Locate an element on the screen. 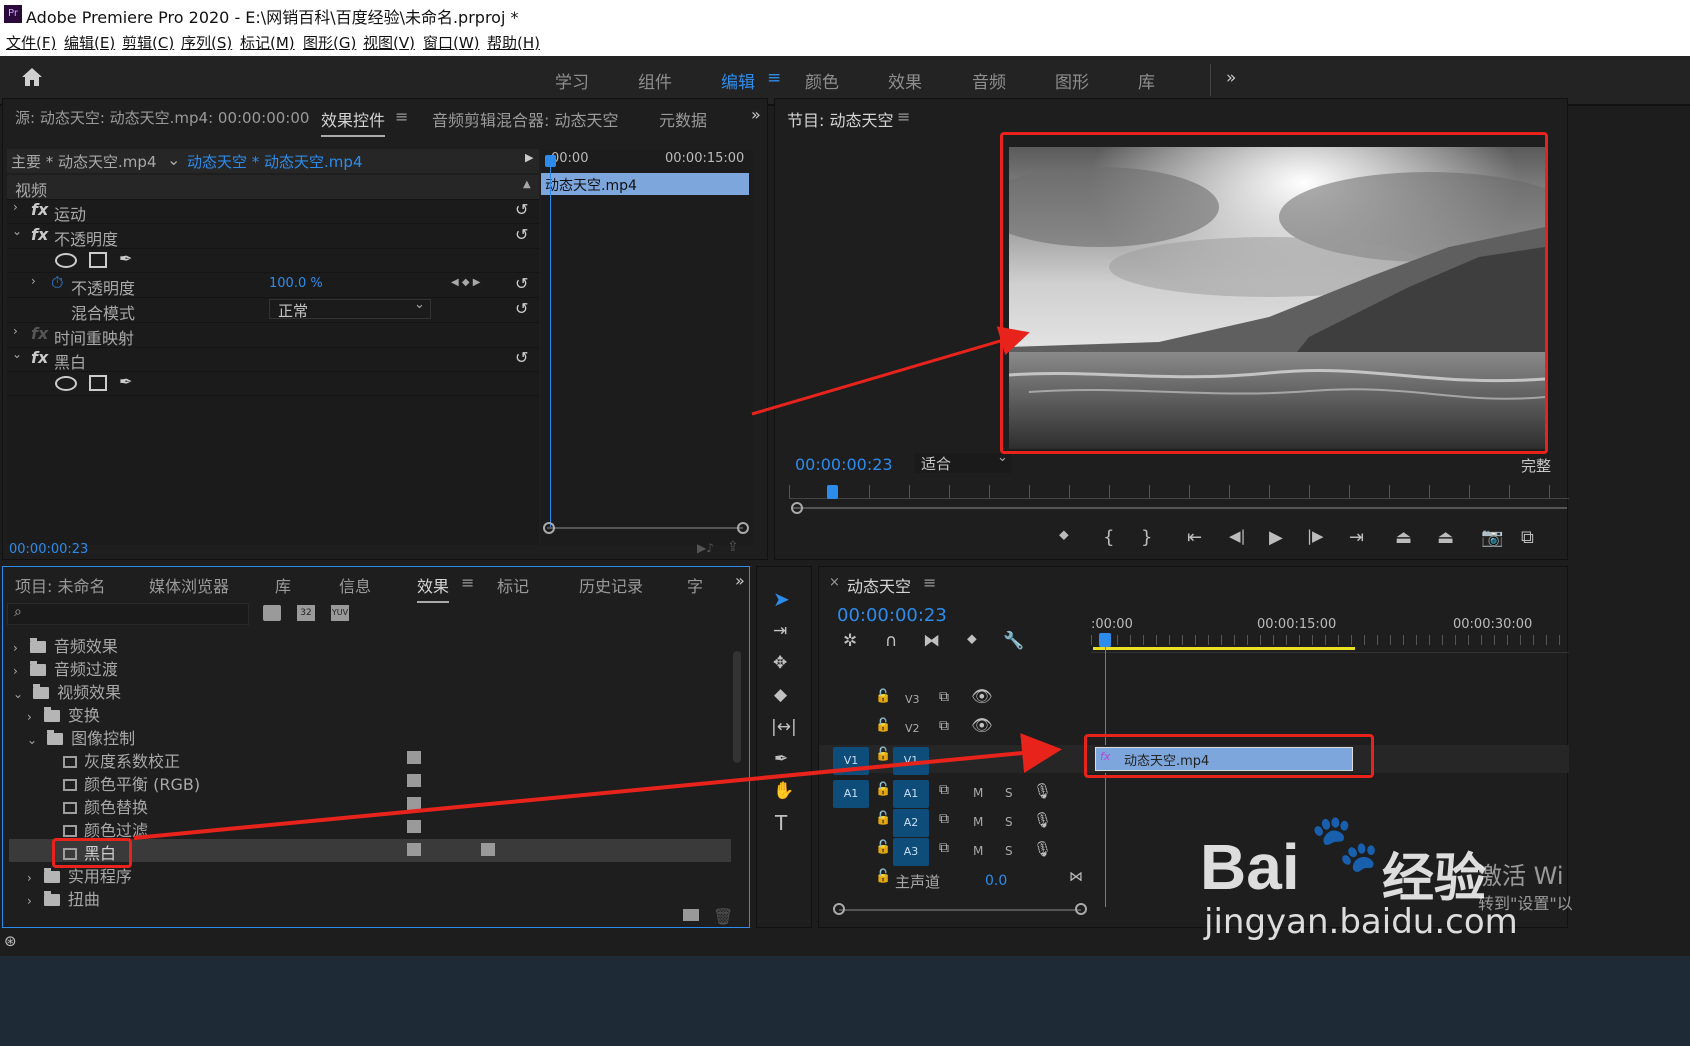 The height and width of the screenshot is (1046, 1690). watermark-url: jingyan.baidu.com is located at coordinates (1361, 922).